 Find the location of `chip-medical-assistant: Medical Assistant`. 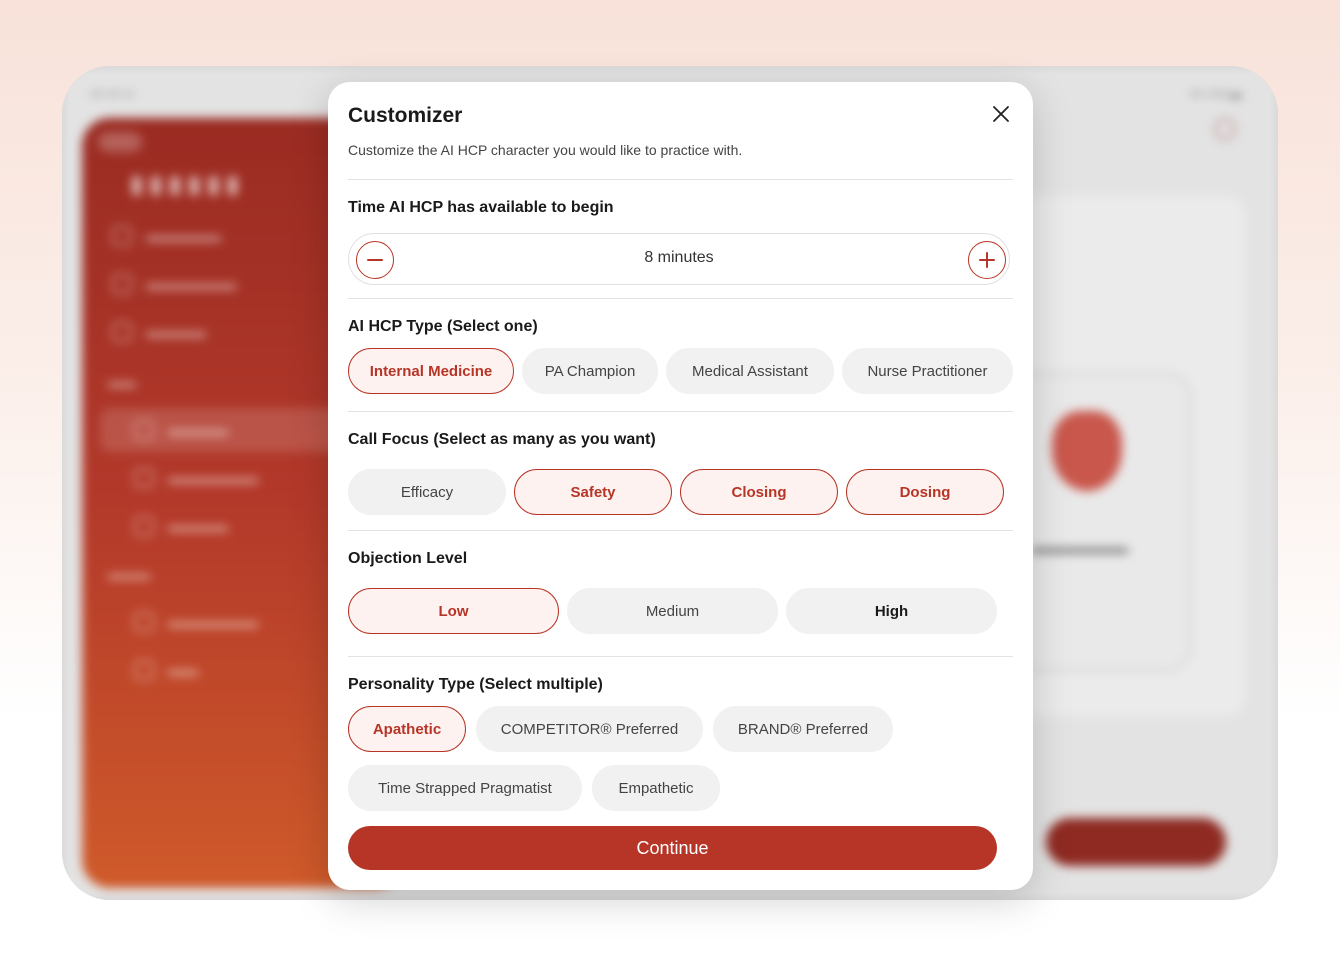

chip-medical-assistant: Medical Assistant is located at coordinates (750, 371).